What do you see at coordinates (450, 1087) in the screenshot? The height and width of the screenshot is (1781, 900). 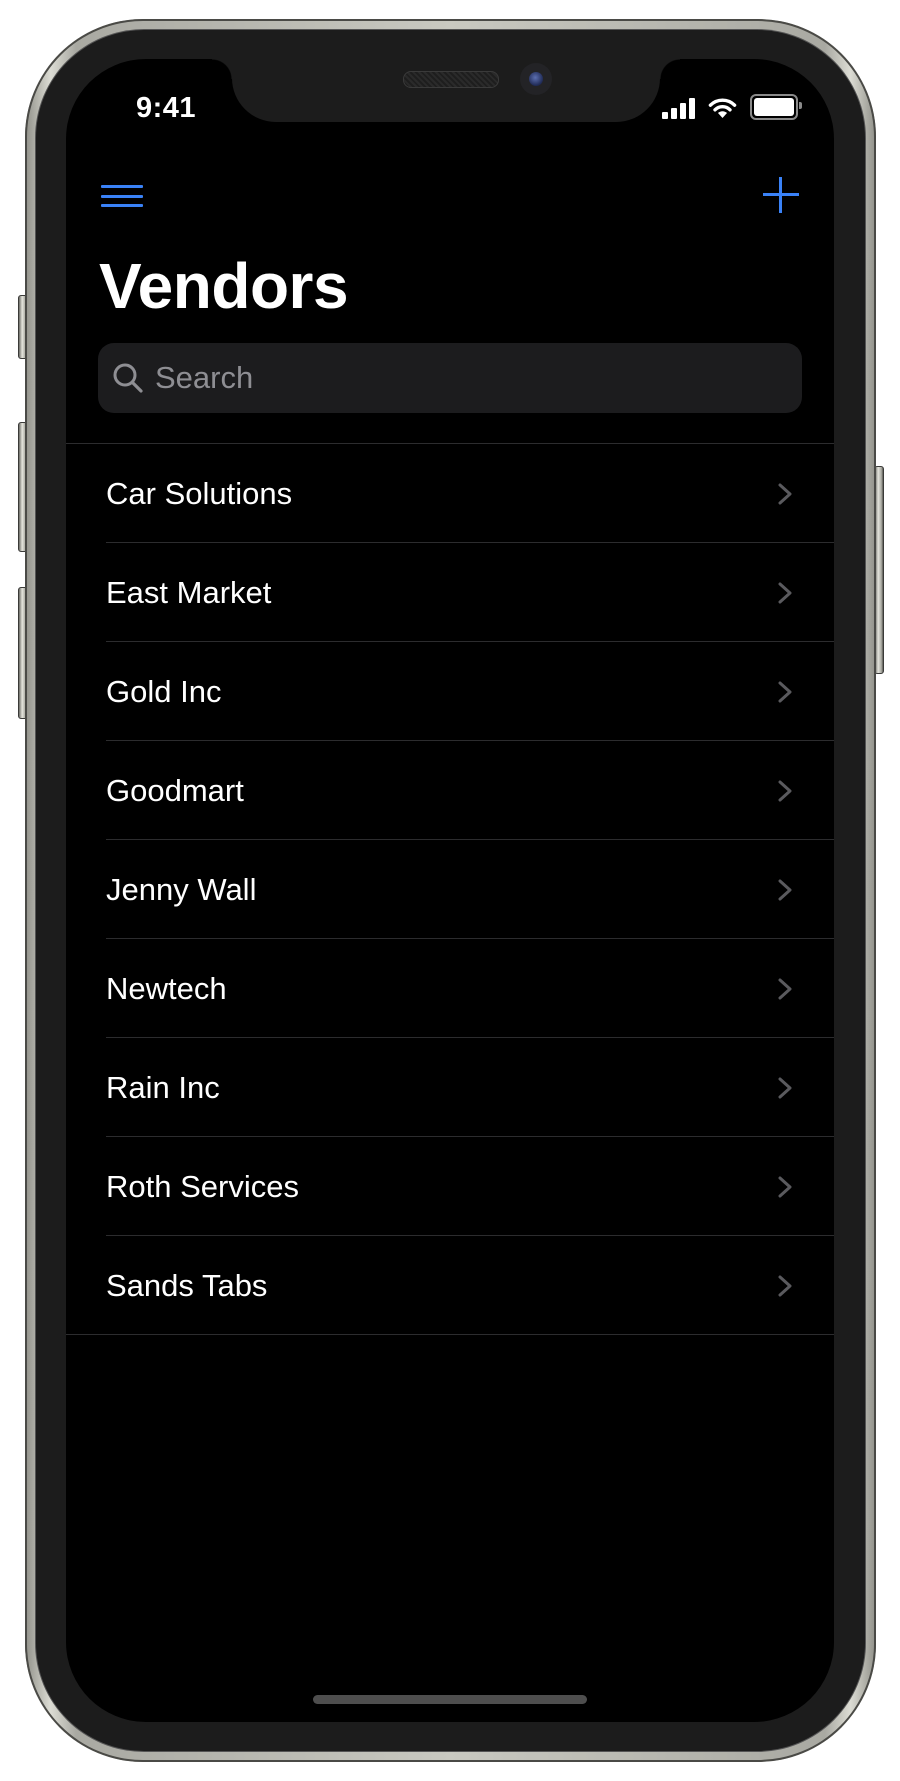 I see `vendor-row: Rain Inc` at bounding box center [450, 1087].